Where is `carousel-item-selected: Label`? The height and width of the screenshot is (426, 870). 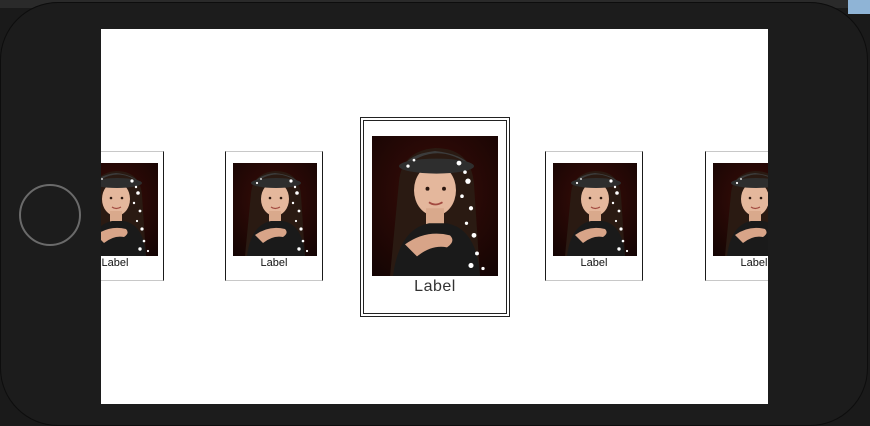
carousel-item-selected: Label is located at coordinates (435, 217).